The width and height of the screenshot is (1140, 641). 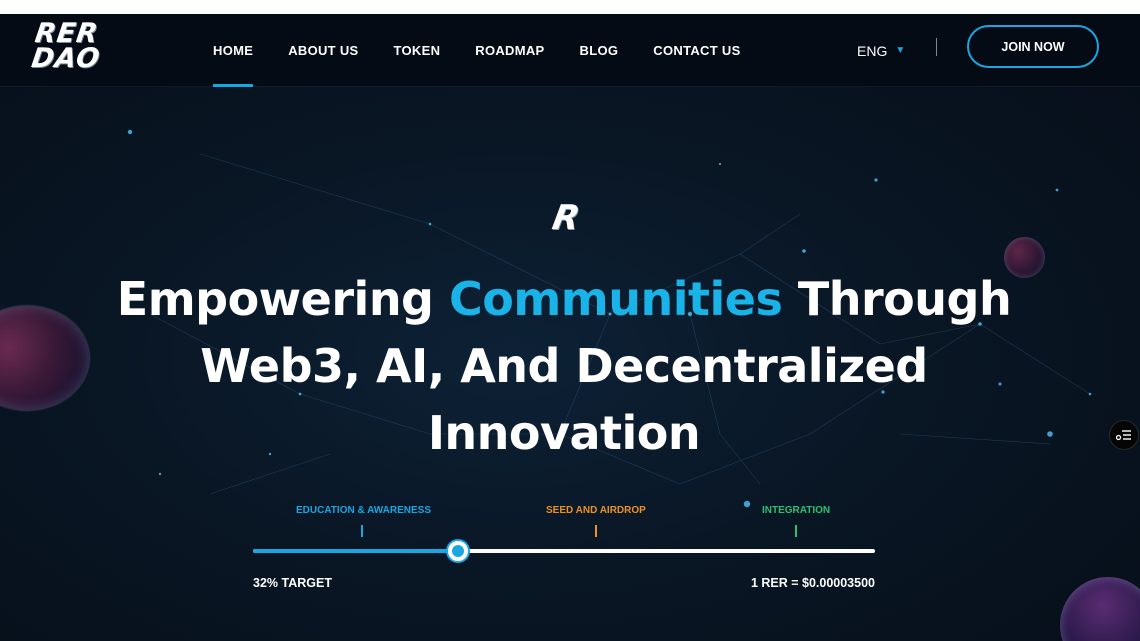 I want to click on side-menu-button, so click(x=1124, y=435).